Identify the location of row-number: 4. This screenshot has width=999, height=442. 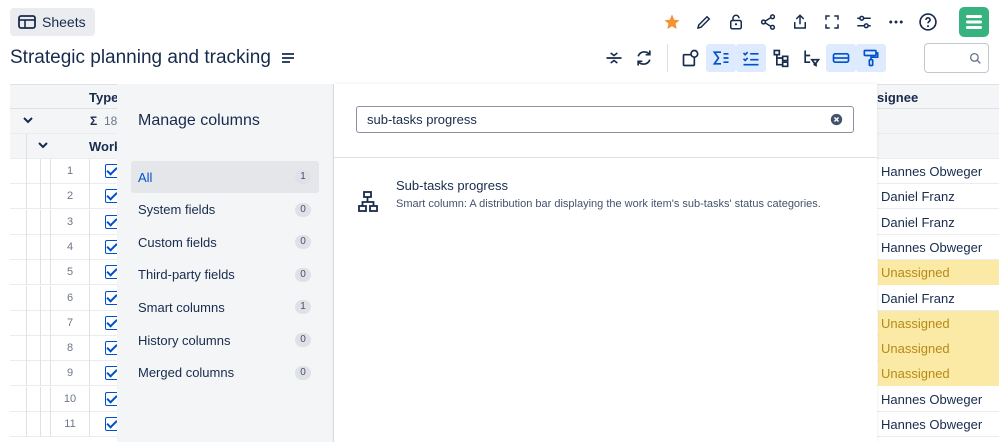
(70, 247).